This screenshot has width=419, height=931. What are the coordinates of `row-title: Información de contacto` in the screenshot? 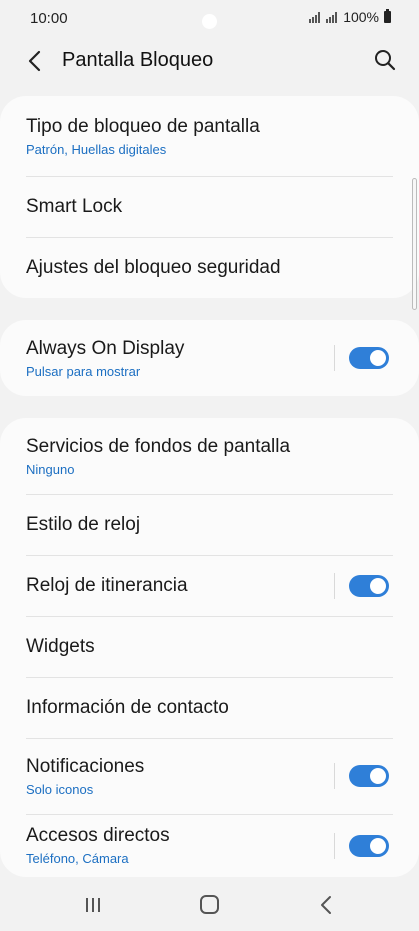 It's located at (127, 707).